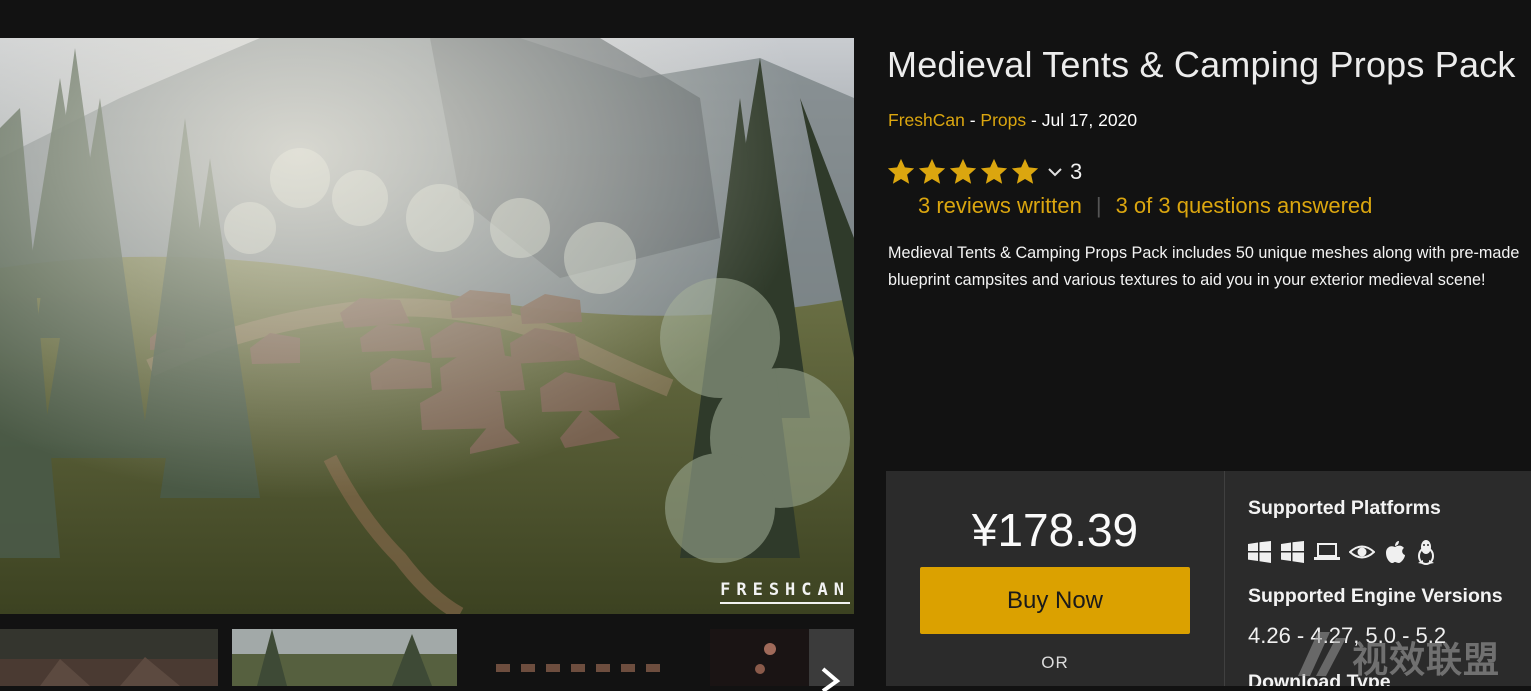  I want to click on product-meta: FreshCan - Props - Jul 17, 2020, so click(1012, 120).